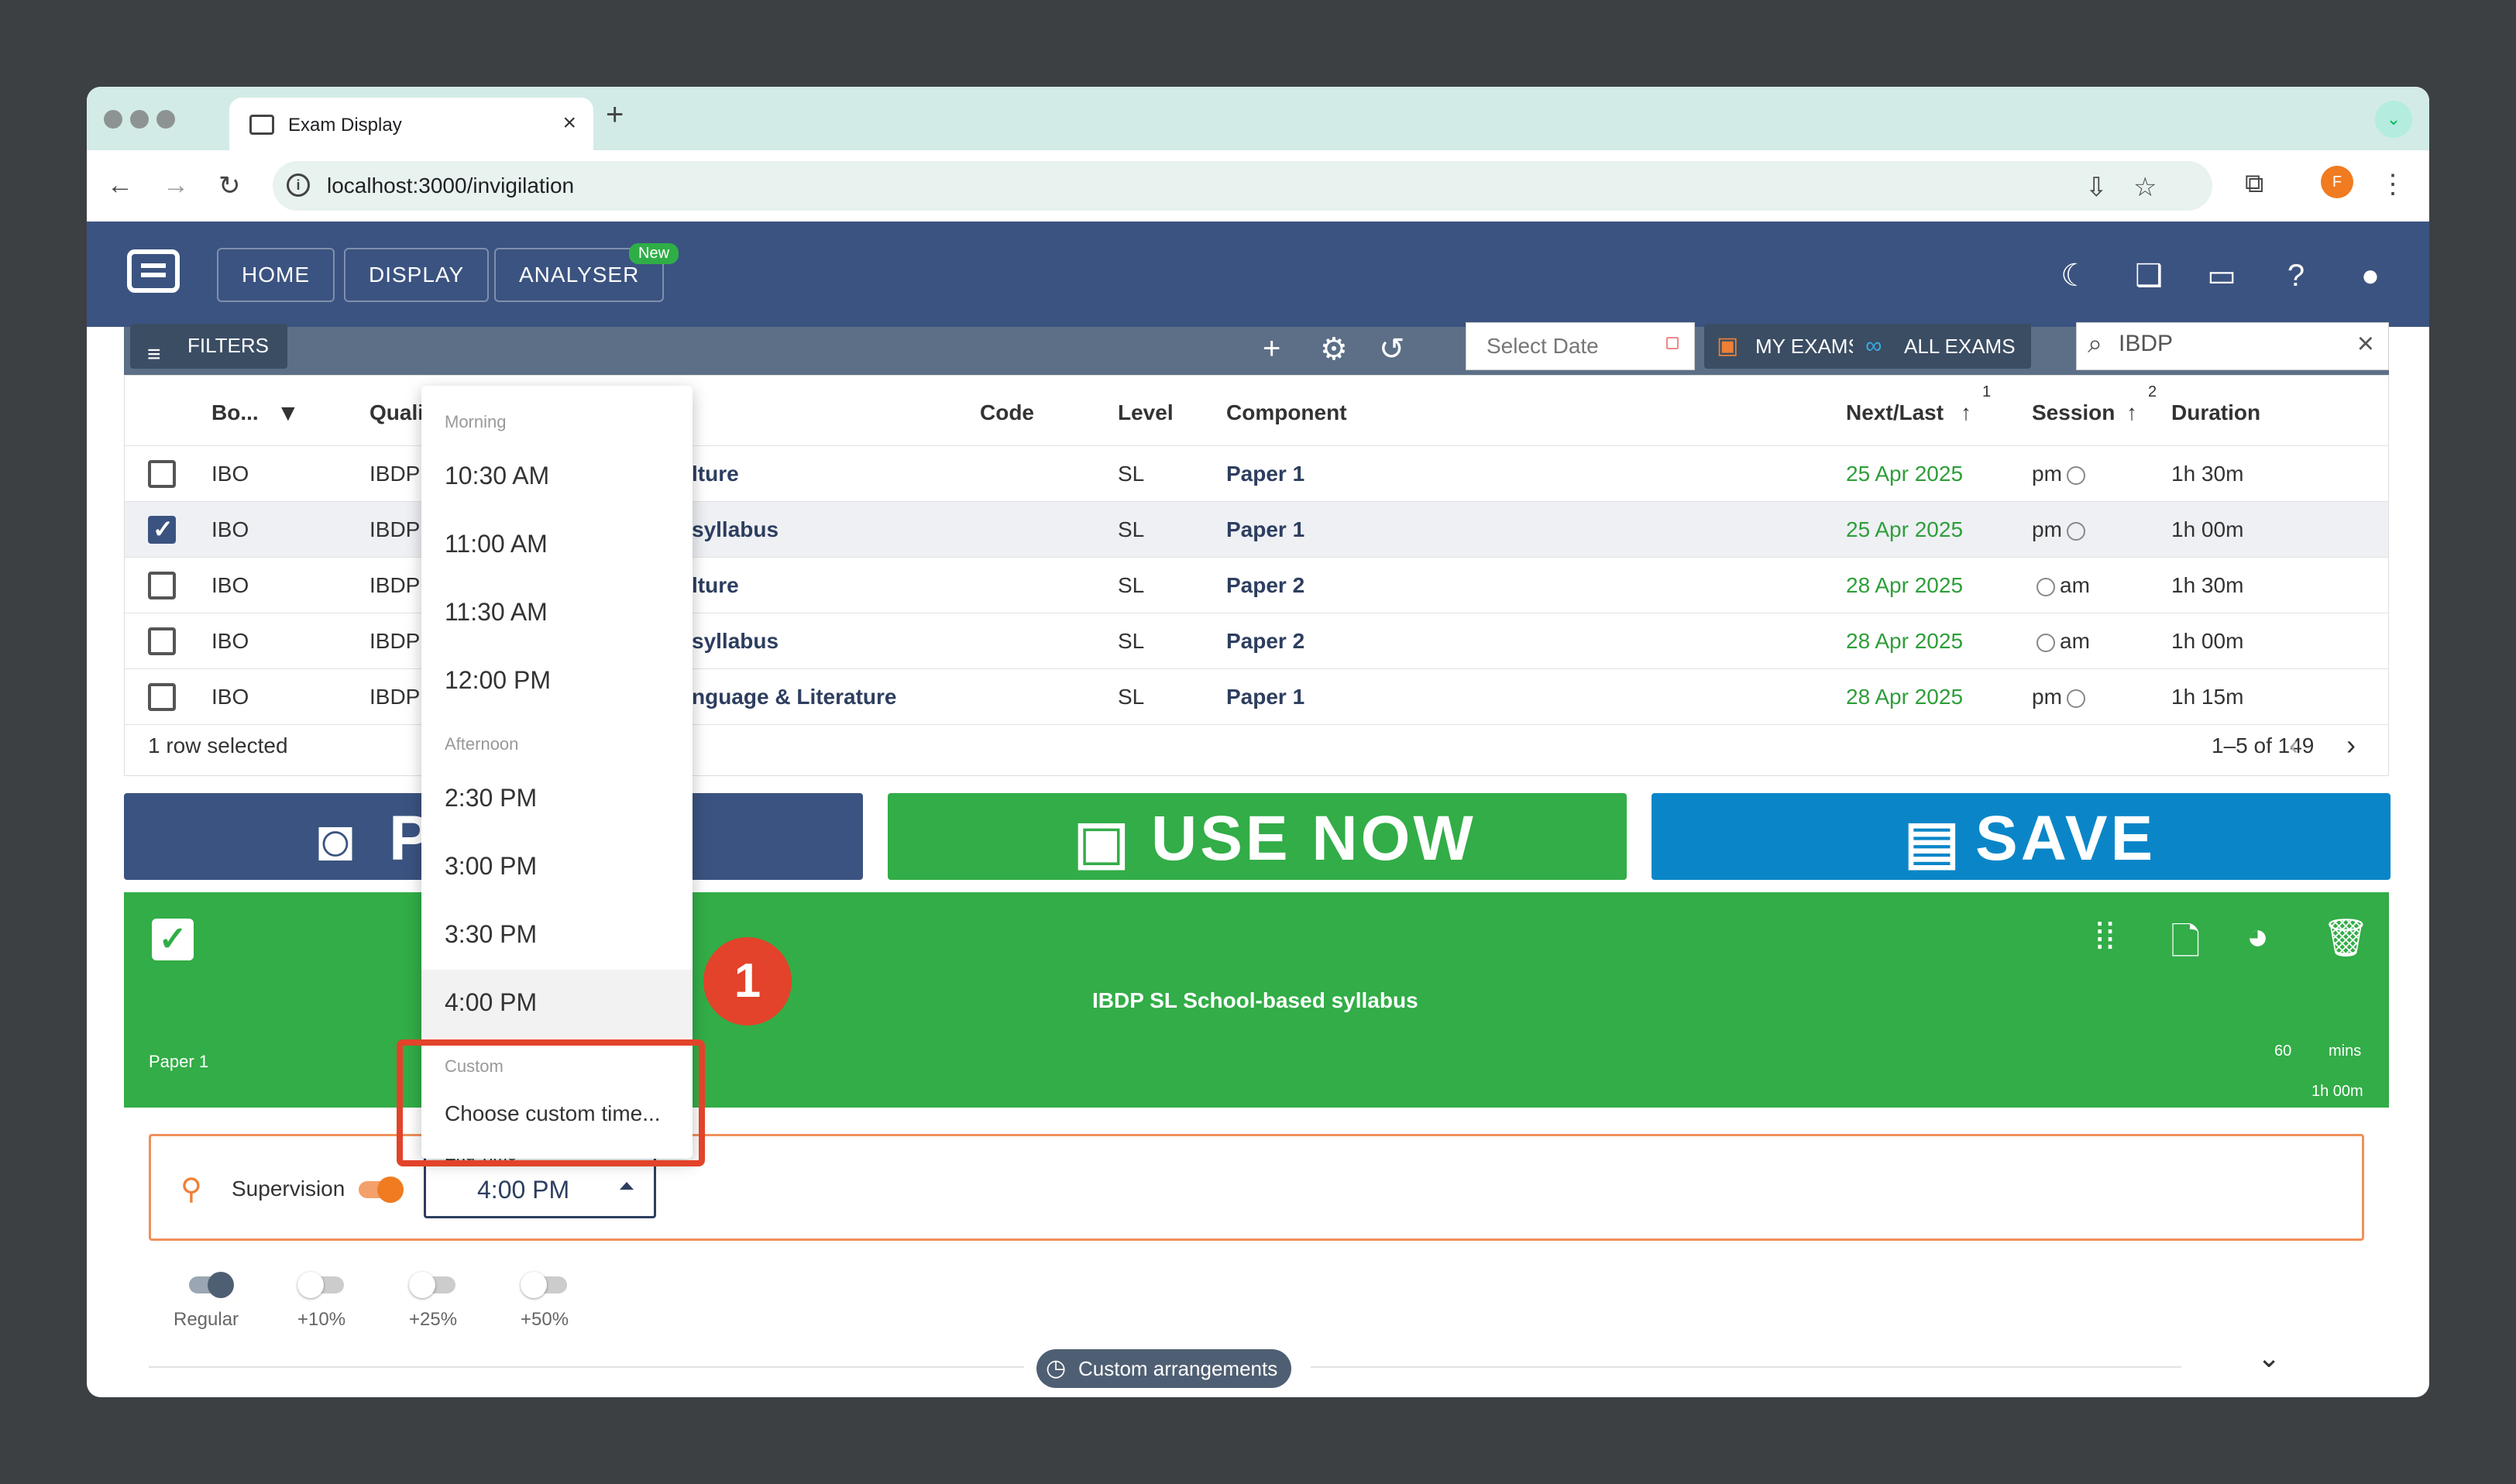 This screenshot has width=2516, height=1484. What do you see at coordinates (298, 185) in the screenshot?
I see `site-info-icon: i` at bounding box center [298, 185].